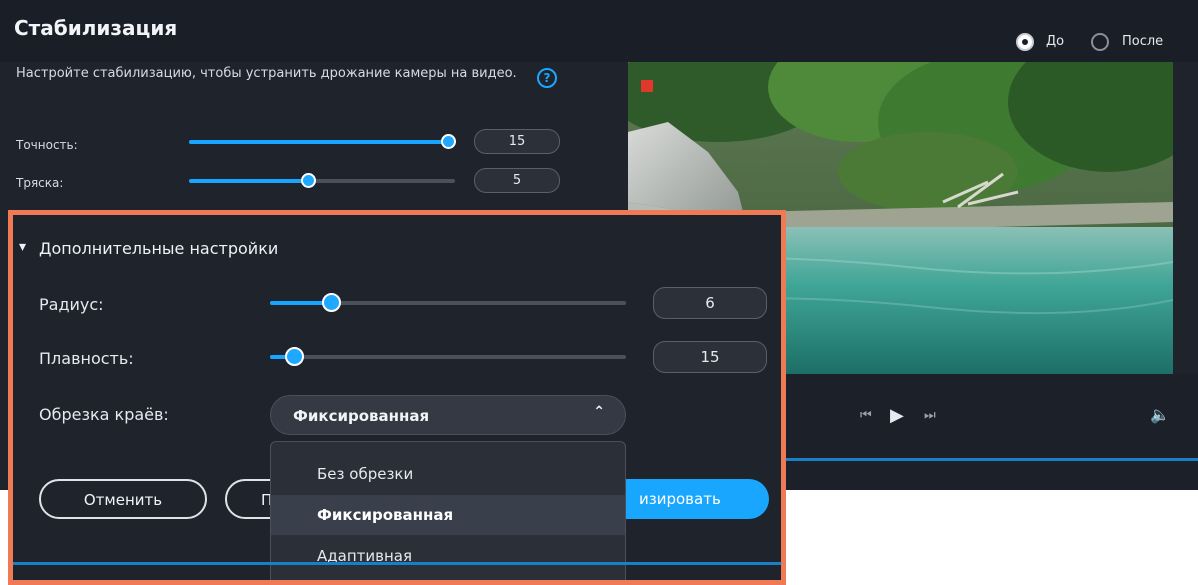 The height and width of the screenshot is (585, 1198). Describe the element at coordinates (331, 302) in the screenshot. I see `radius-slider-handle` at that location.